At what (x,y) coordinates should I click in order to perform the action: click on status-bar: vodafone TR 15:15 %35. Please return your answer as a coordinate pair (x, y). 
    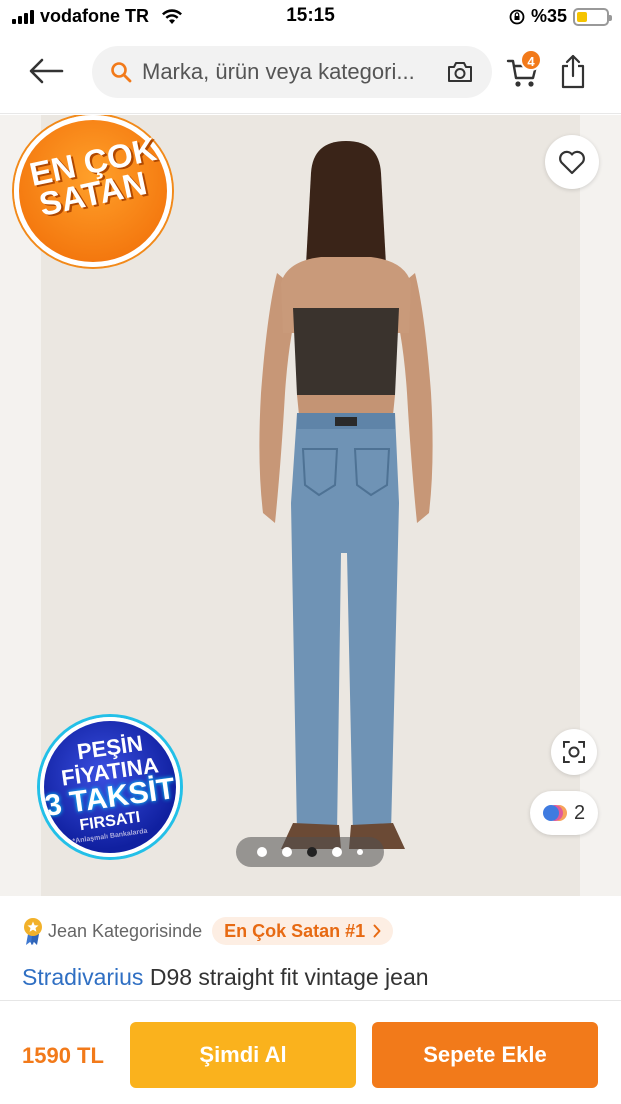
    Looking at the image, I should click on (310, 17).